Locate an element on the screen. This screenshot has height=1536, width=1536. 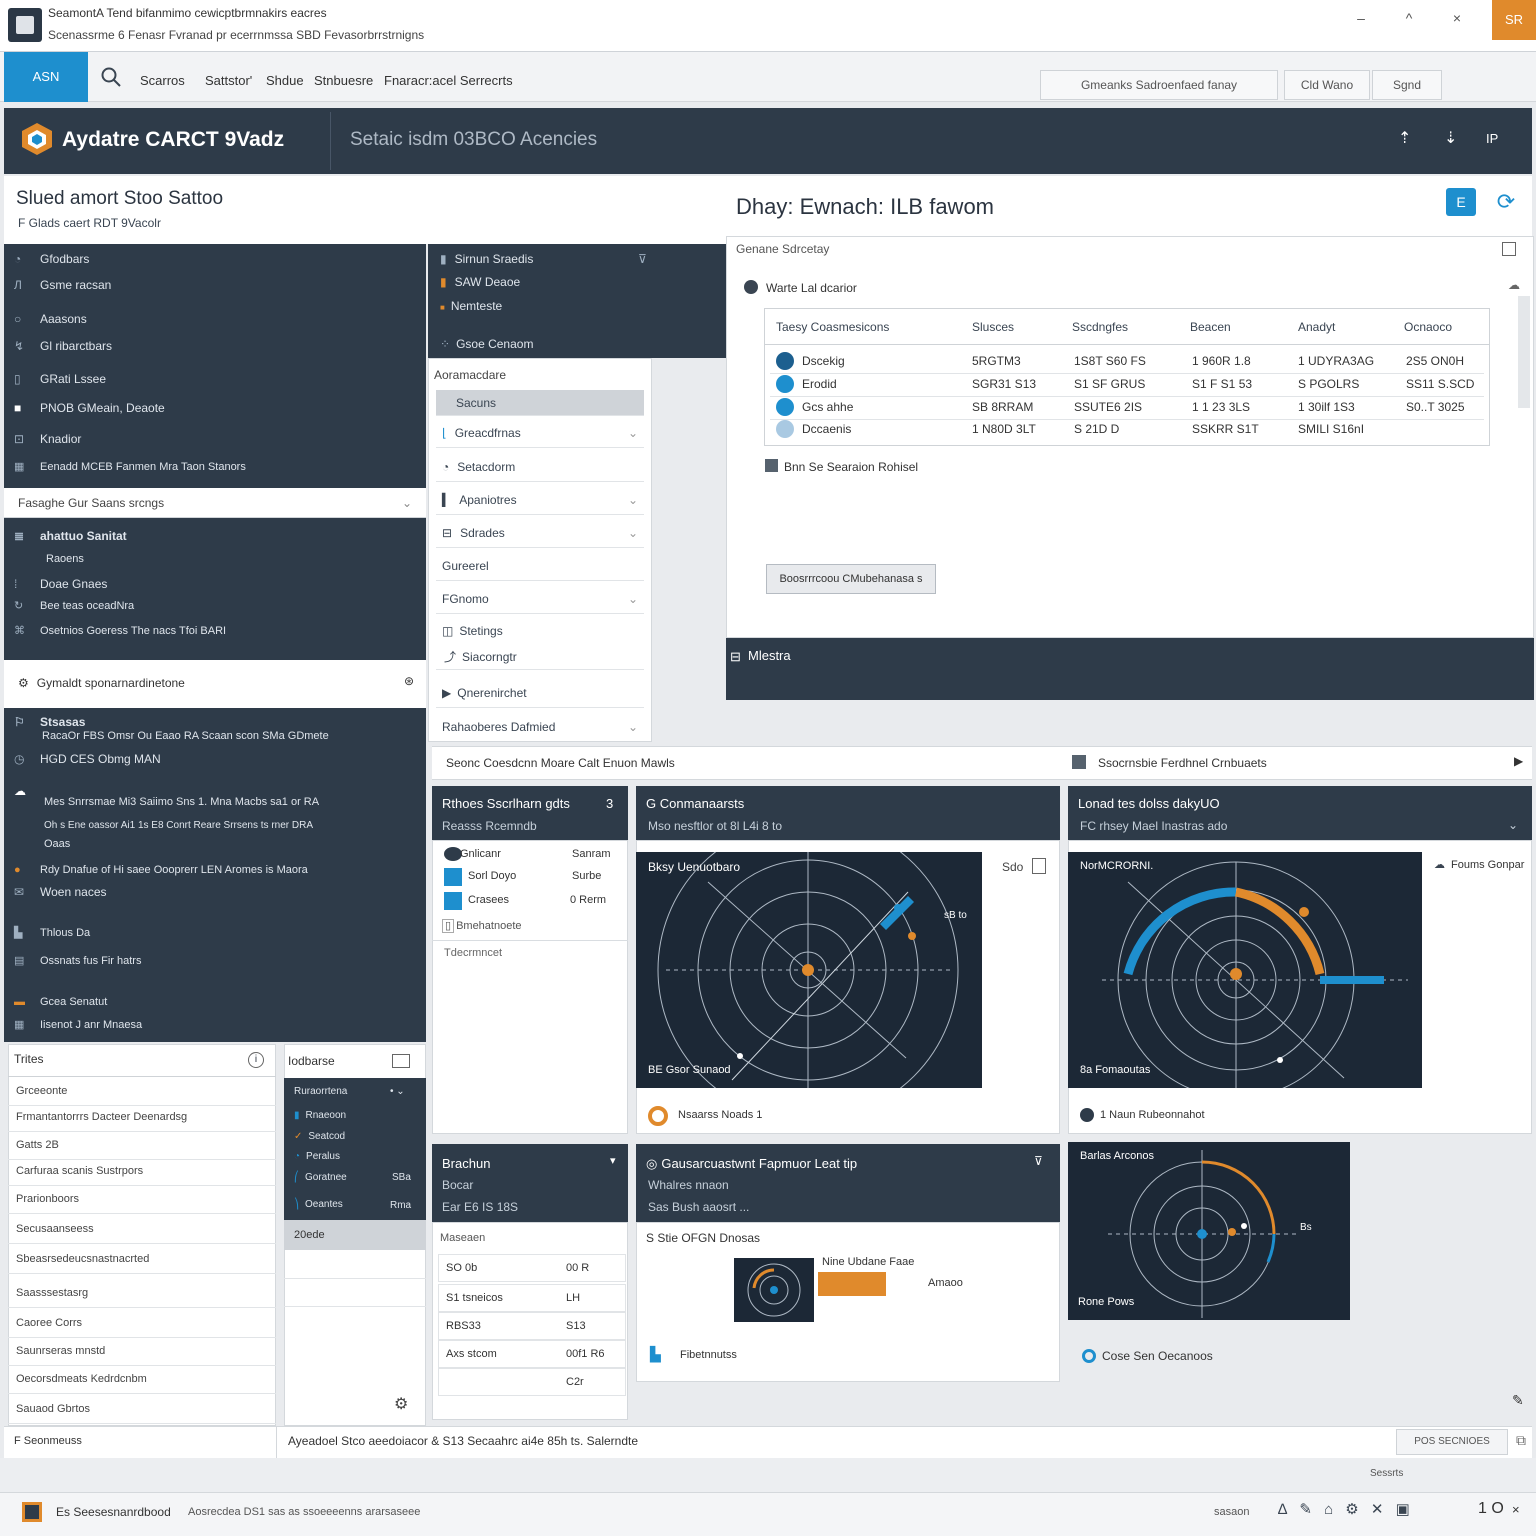
nav-item: ⊡ Knadior is located at coordinates (47, 439).